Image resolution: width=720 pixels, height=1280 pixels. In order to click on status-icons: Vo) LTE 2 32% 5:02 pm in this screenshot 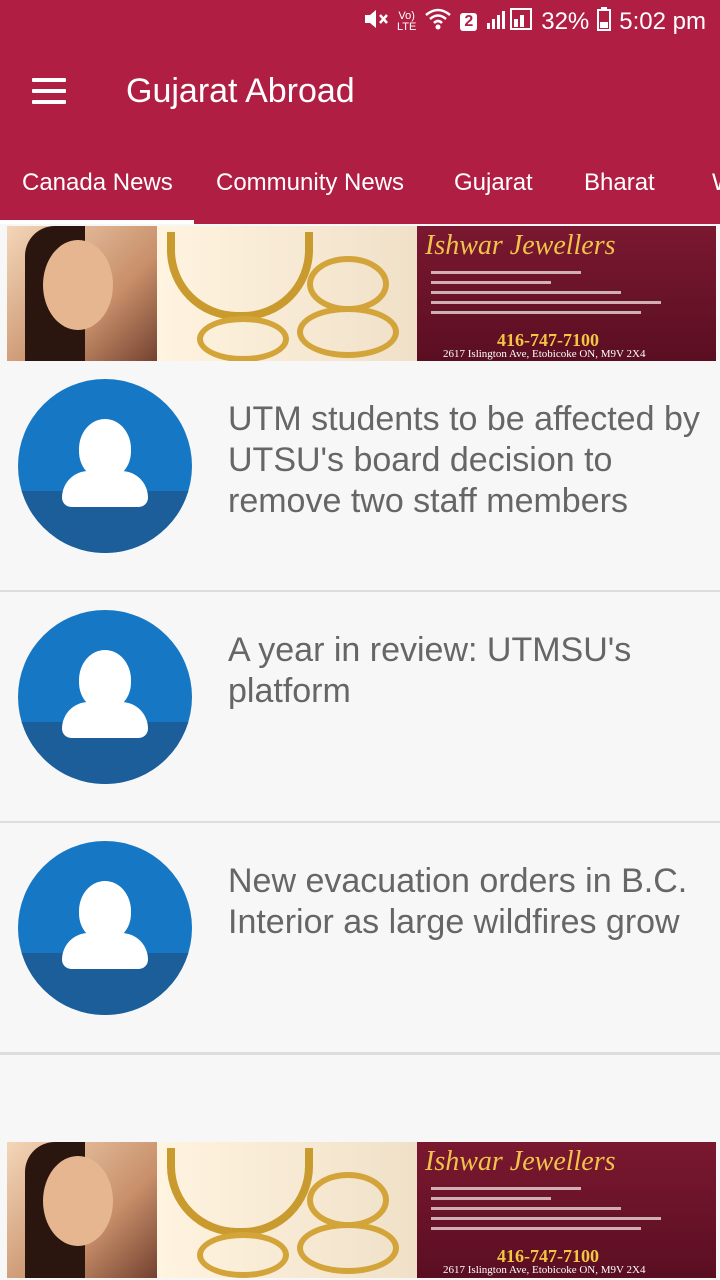, I will do `click(534, 22)`.